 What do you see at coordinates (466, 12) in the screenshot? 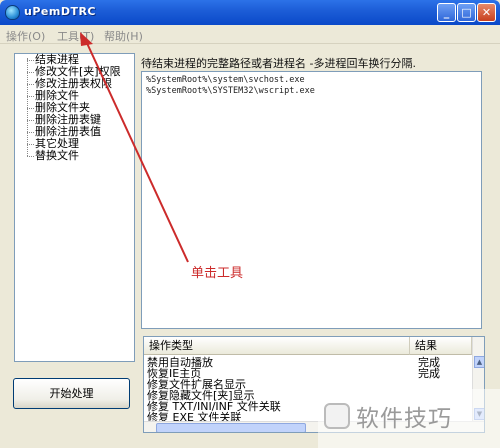
I see `maximize-button: □` at bounding box center [466, 12].